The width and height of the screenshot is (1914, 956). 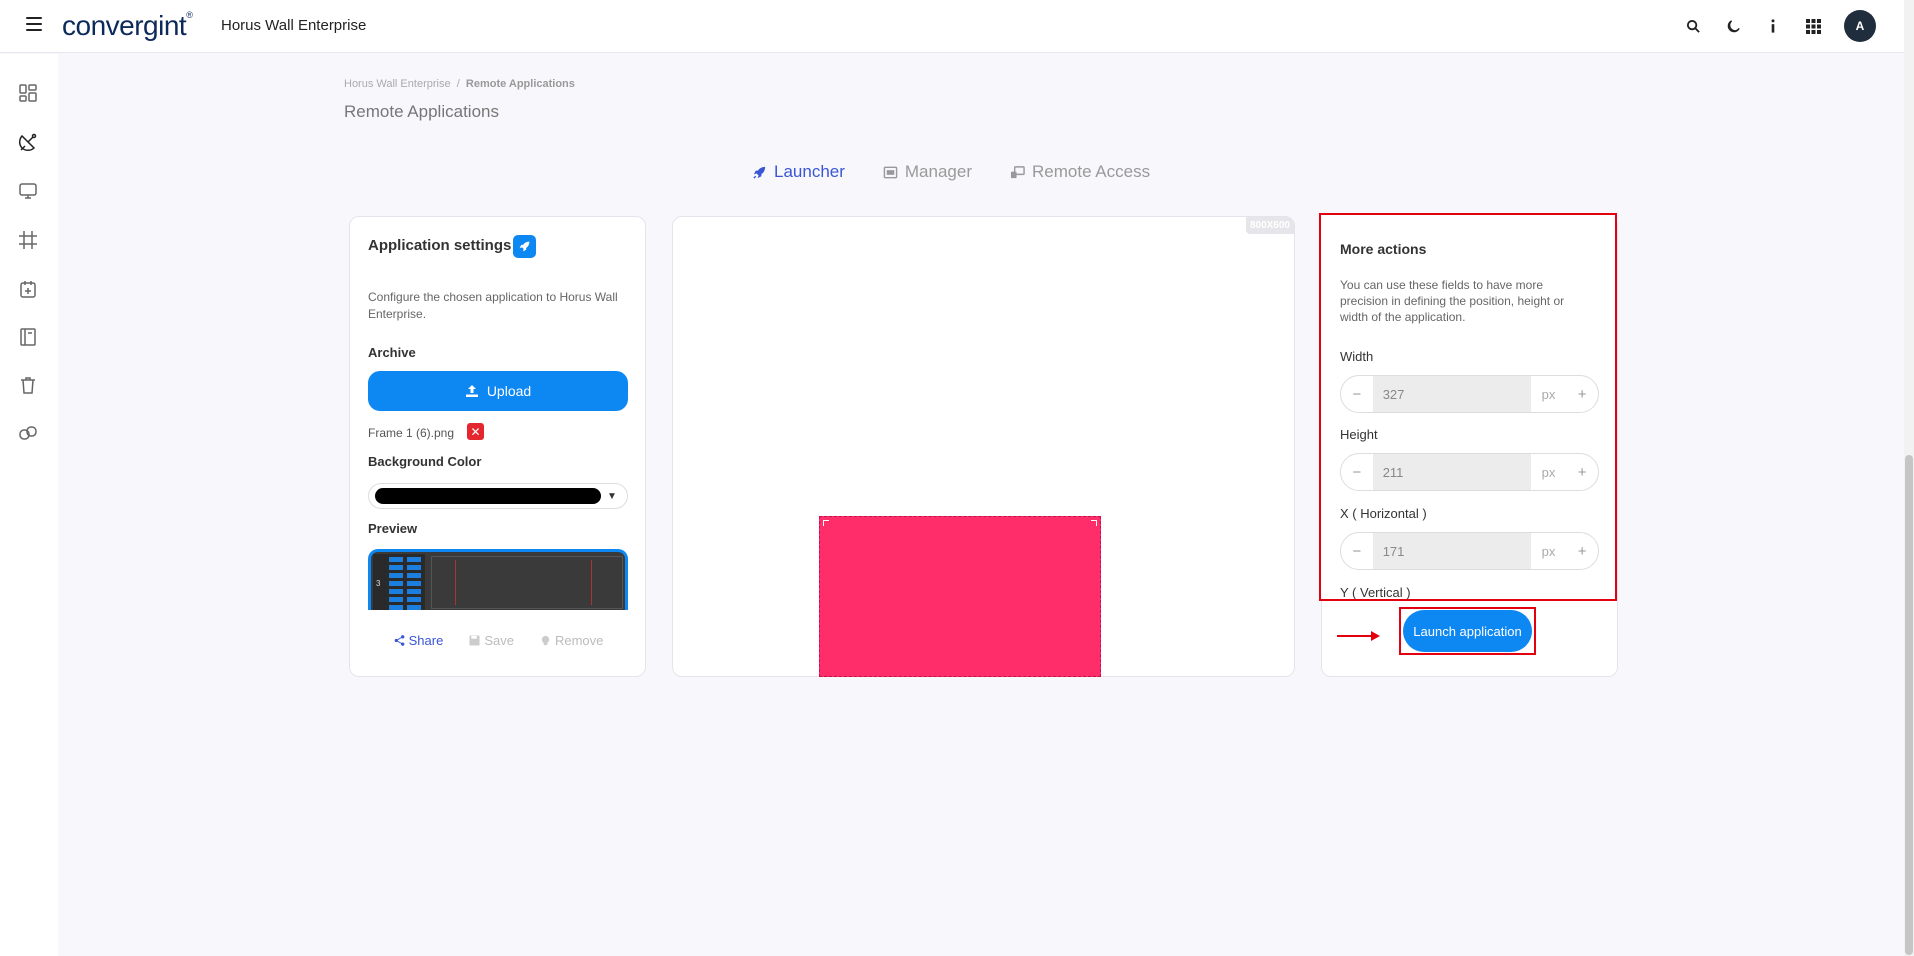 I want to click on page-title: Remote Applications, so click(x=421, y=111).